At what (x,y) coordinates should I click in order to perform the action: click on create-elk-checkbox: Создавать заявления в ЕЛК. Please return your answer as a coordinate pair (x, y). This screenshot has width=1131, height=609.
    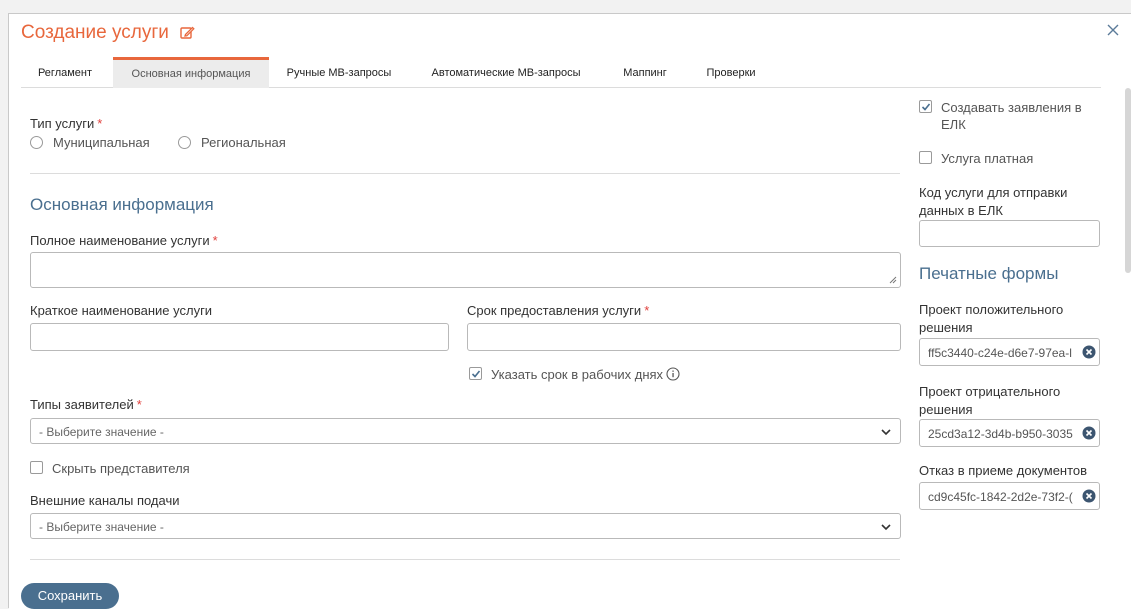
    Looking at the image, I should click on (1011, 116).